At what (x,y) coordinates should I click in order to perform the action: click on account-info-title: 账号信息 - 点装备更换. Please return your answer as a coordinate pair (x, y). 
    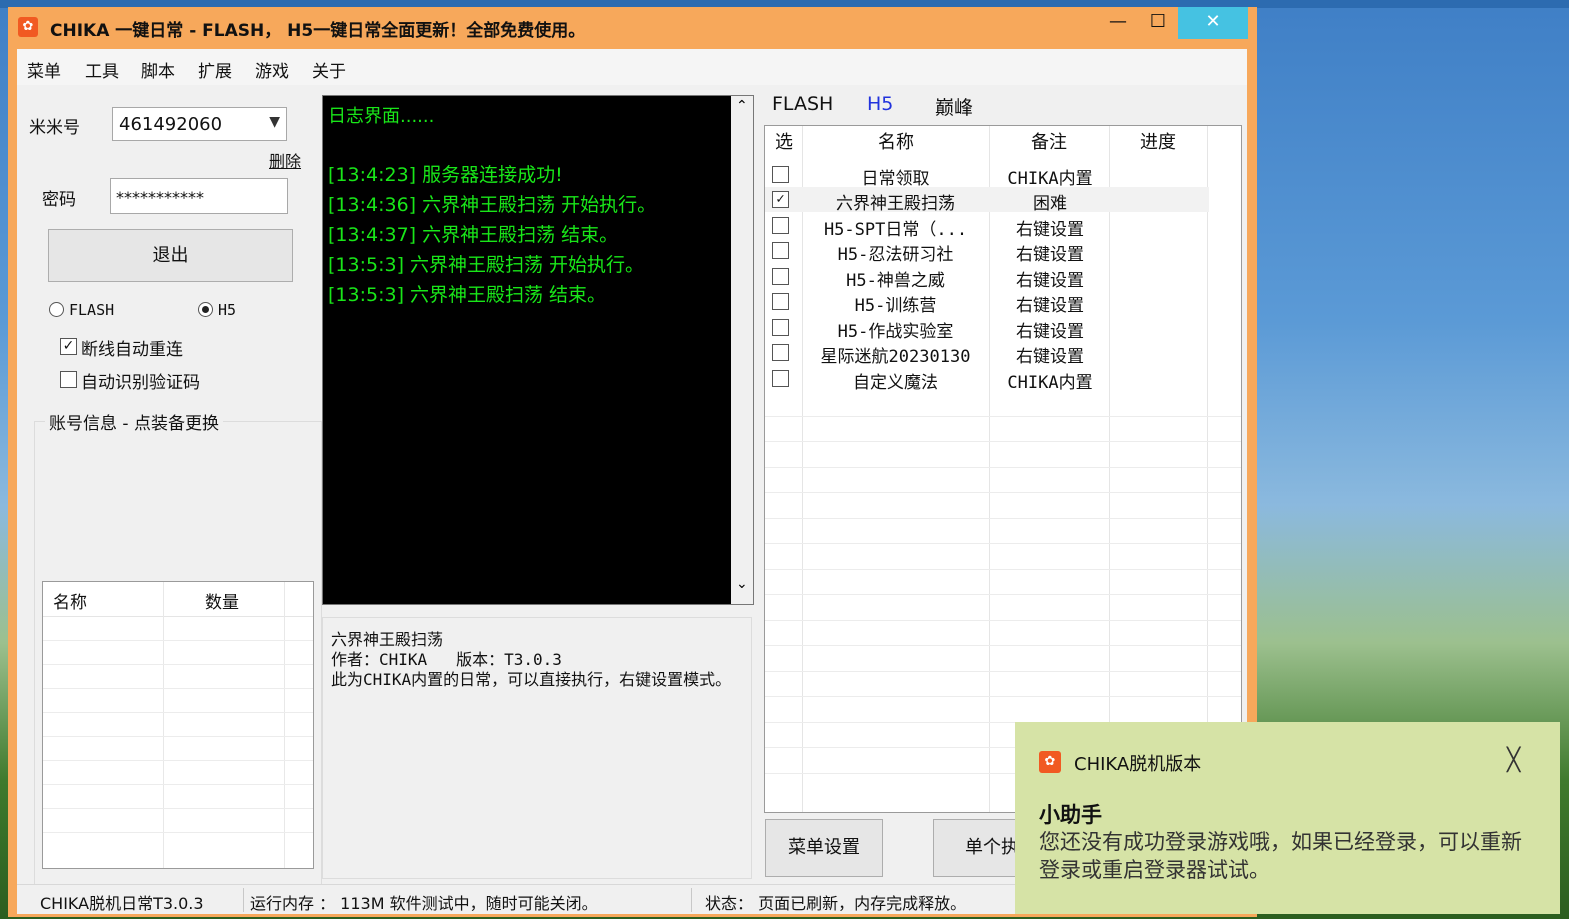
    Looking at the image, I should click on (134, 421).